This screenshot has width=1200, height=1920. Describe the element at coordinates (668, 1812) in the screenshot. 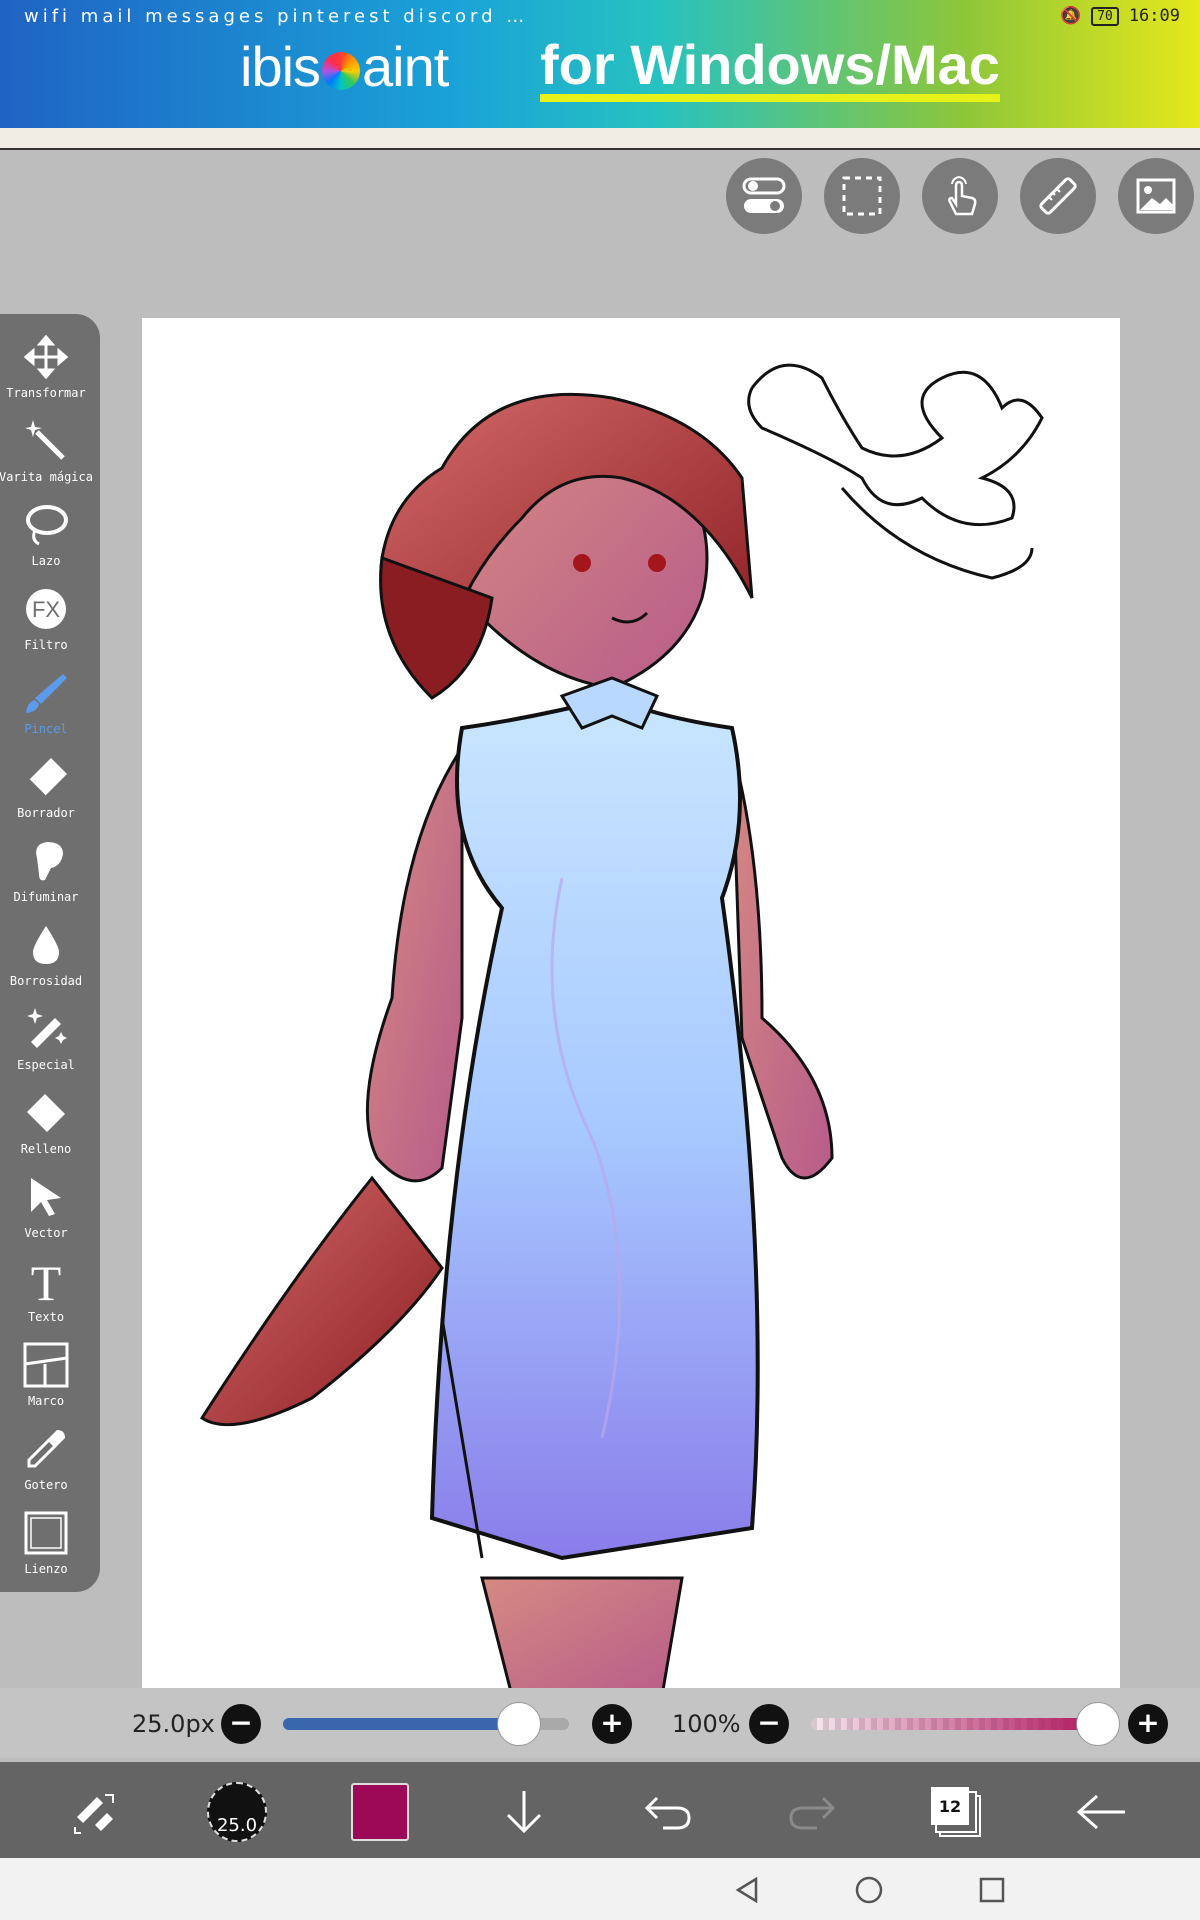

I see `undo-icon` at that location.